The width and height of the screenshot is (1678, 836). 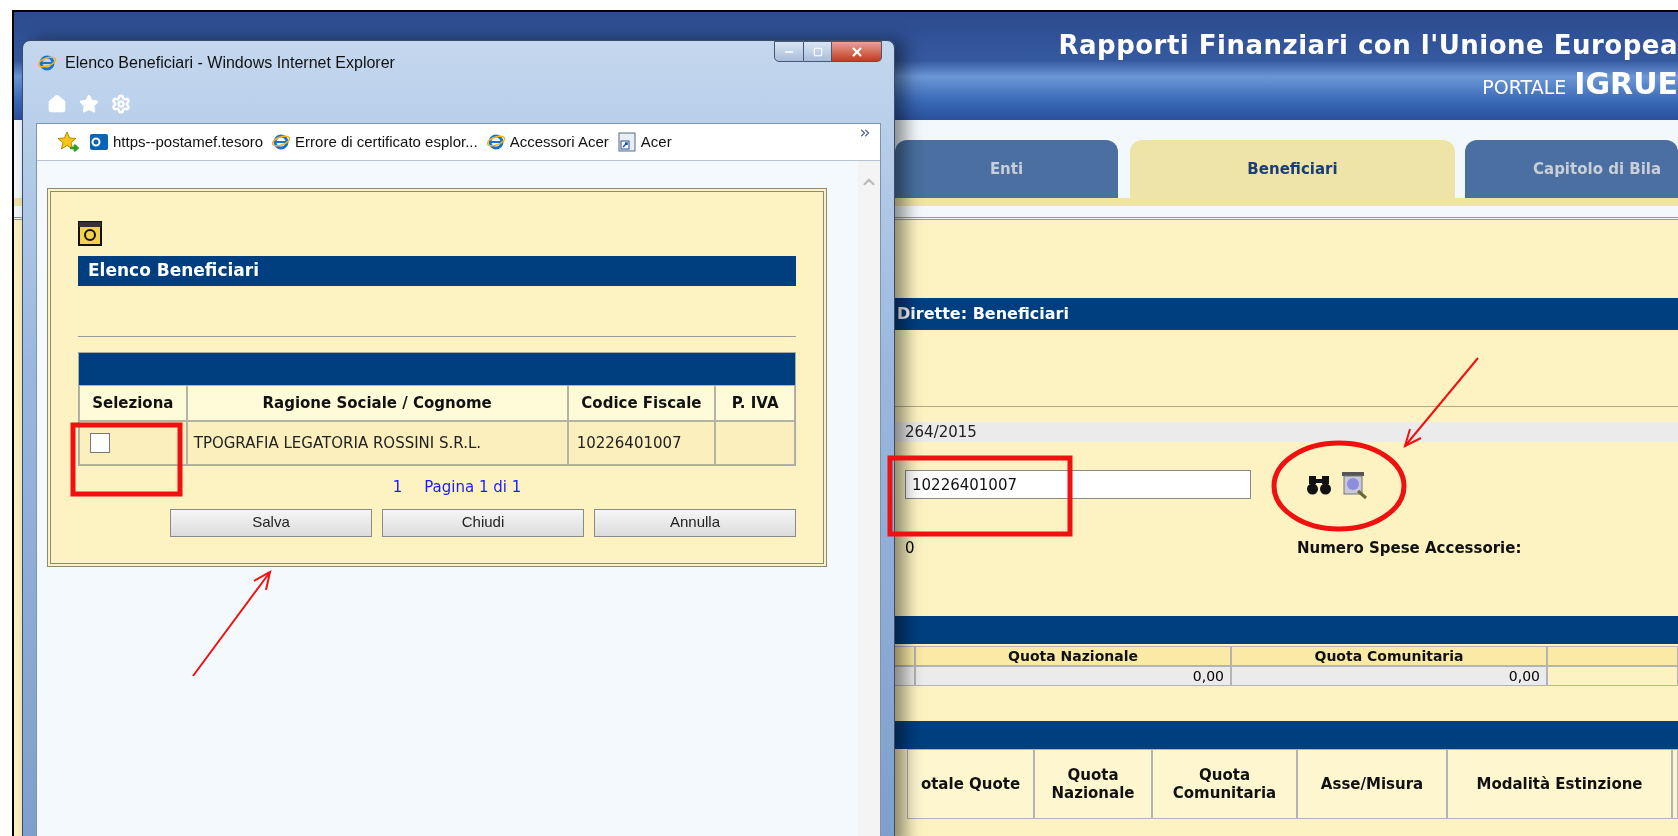 I want to click on table-cell: TPOGRAFIA LEGATORIA ROSSINI S.R.L., so click(x=377, y=443).